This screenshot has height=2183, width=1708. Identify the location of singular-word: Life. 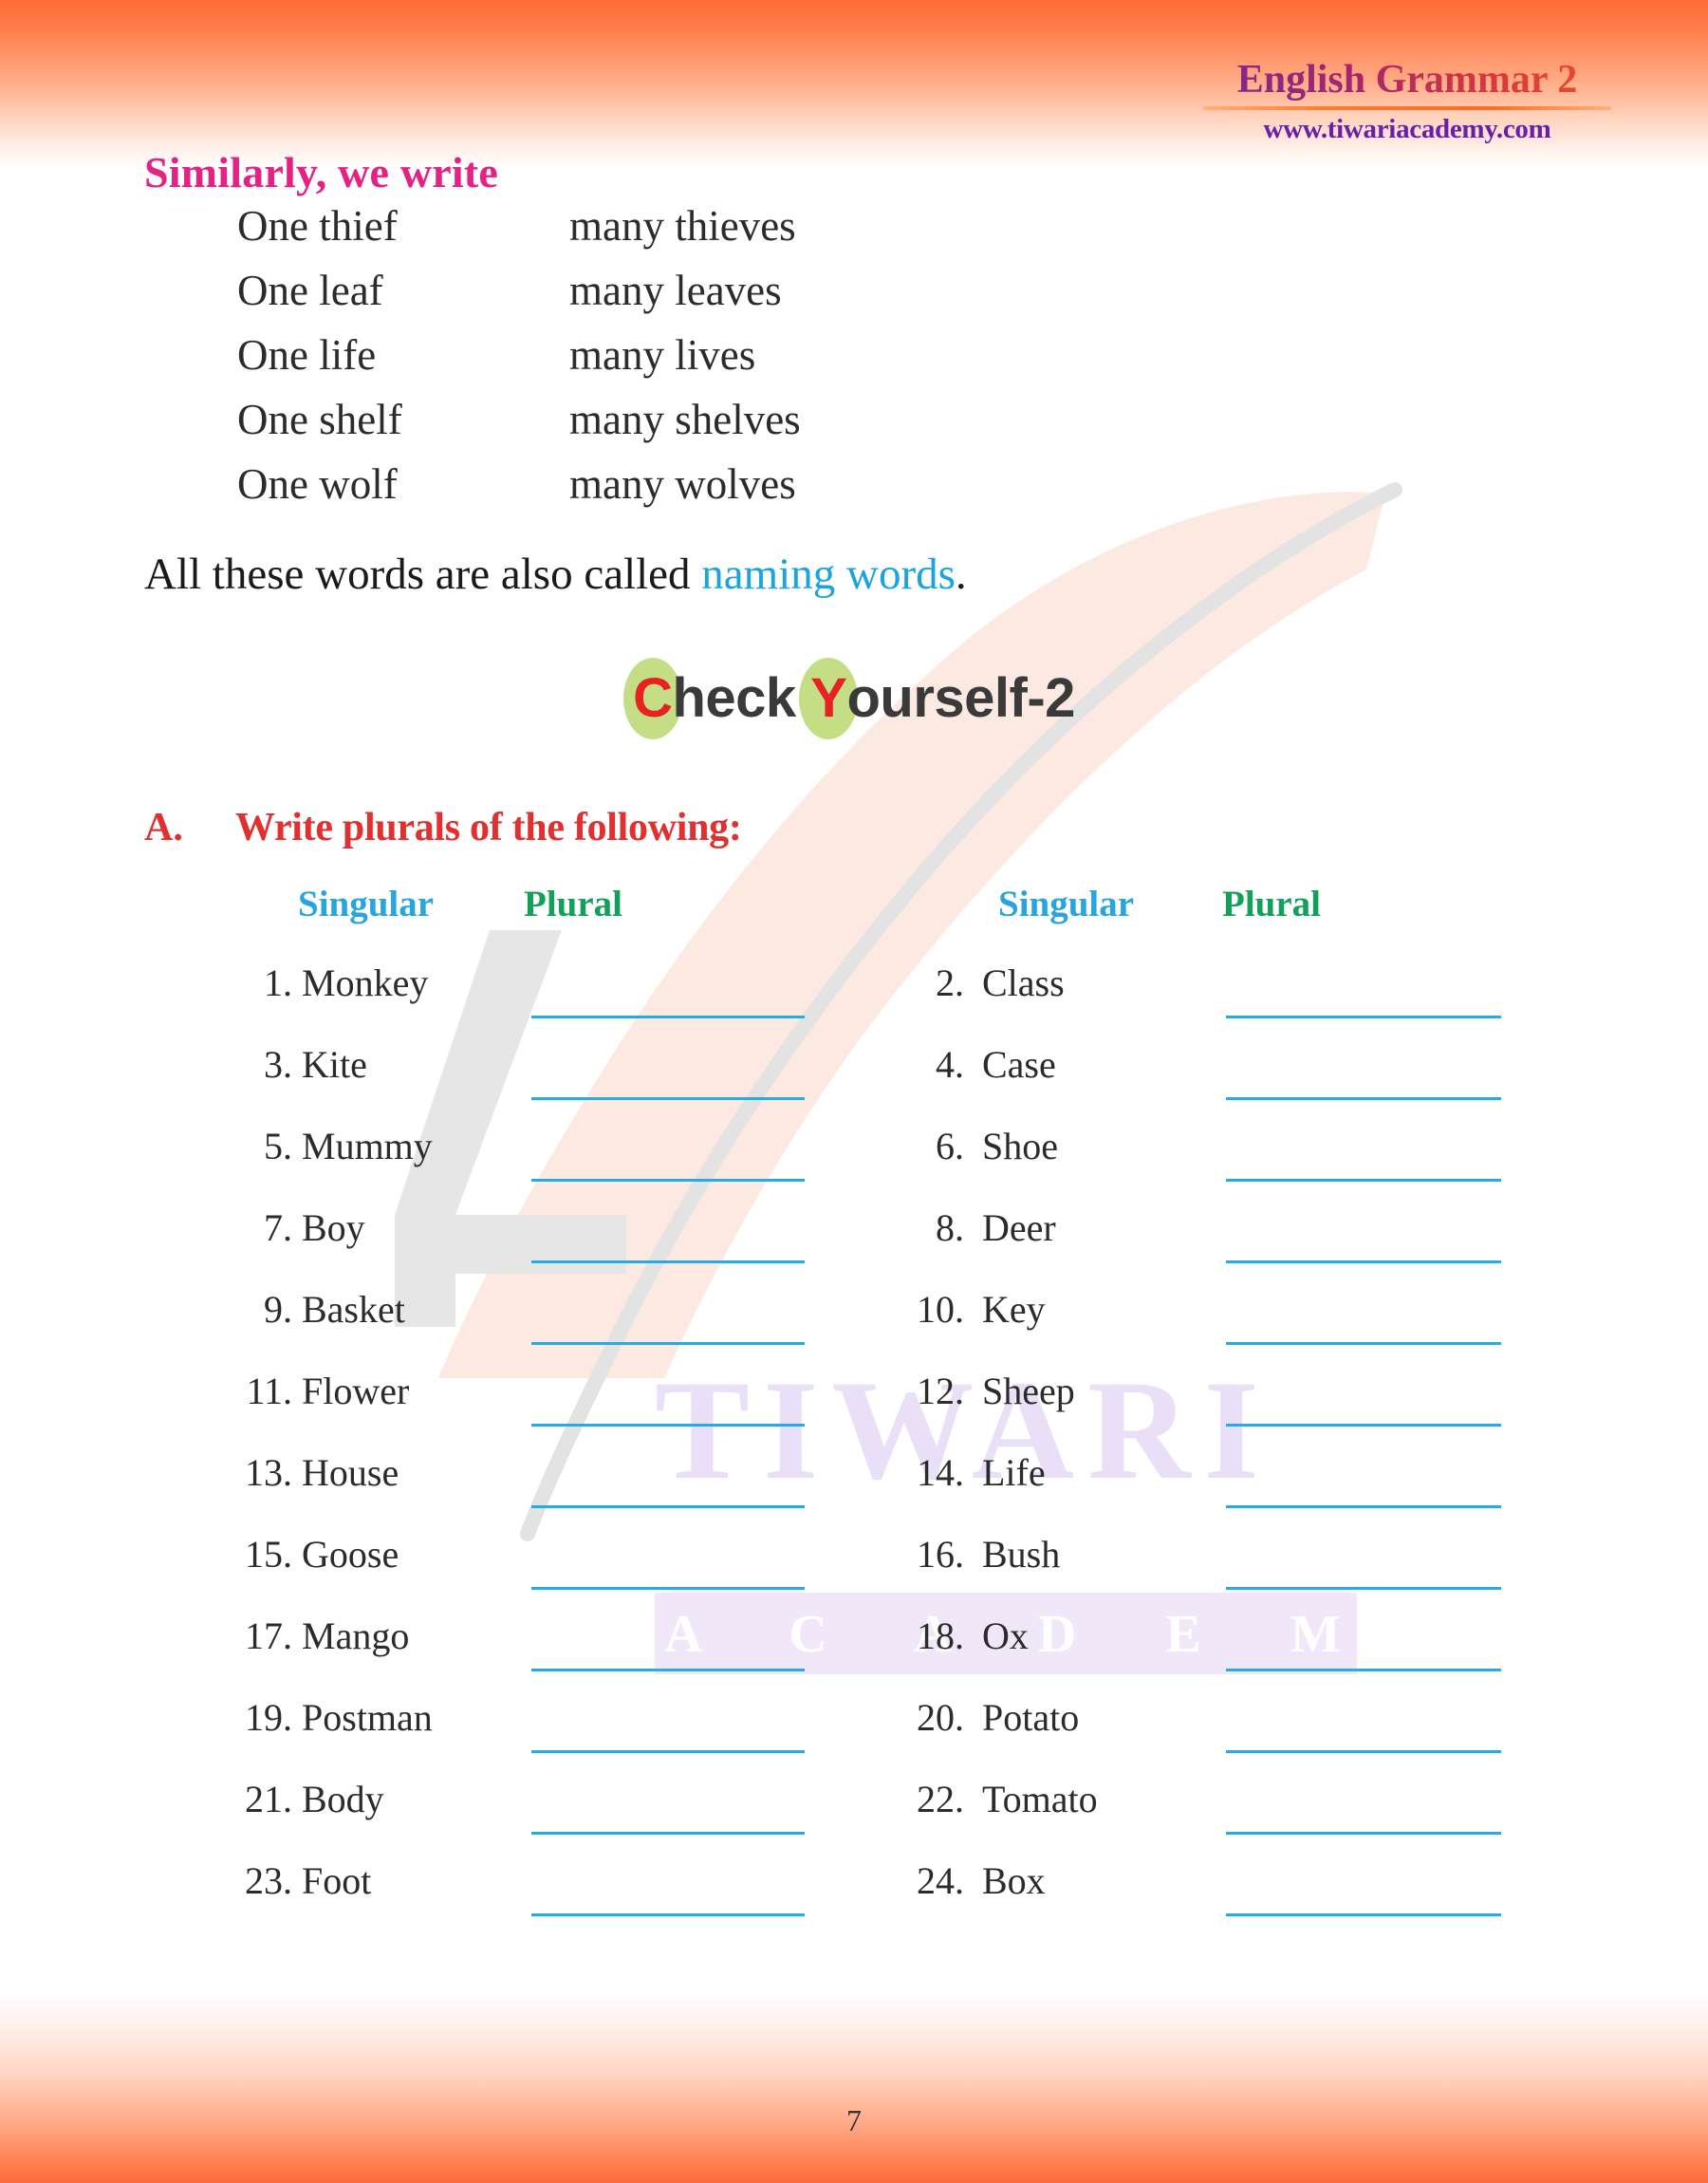
(1014, 1472).